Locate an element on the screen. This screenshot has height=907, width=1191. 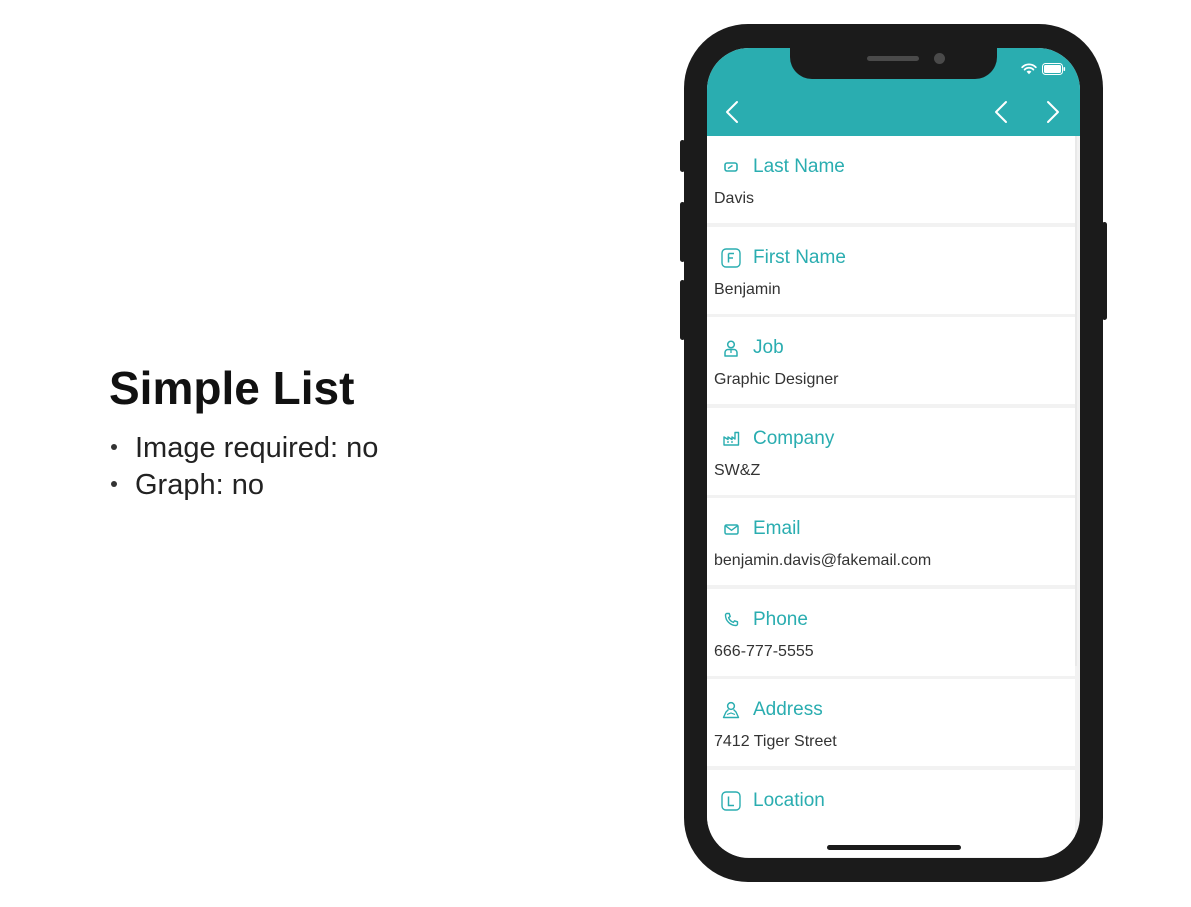
id-card-icon is located at coordinates (731, 167).